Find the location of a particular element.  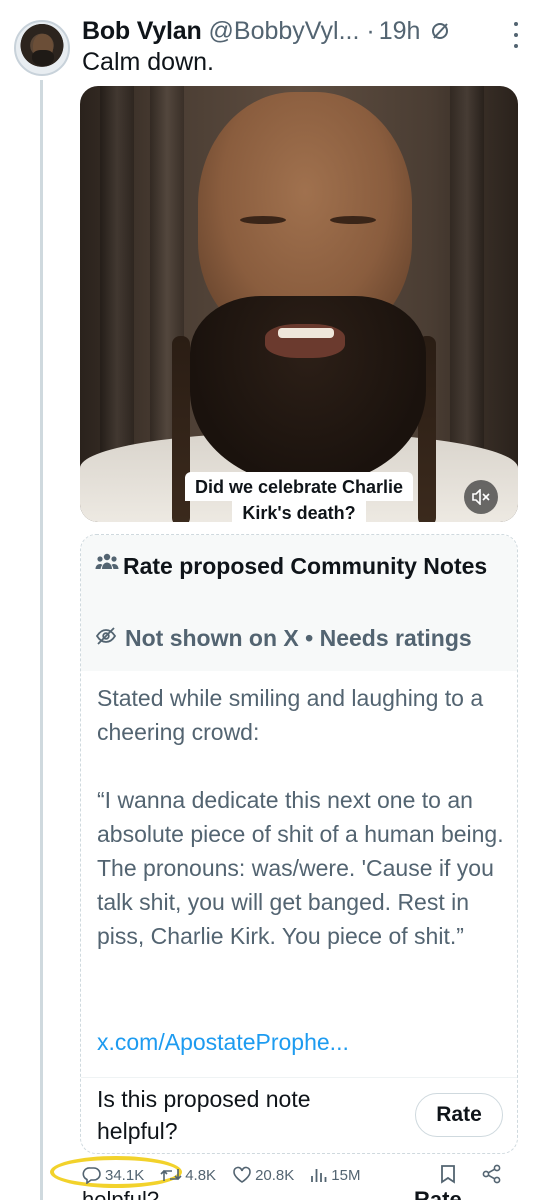

note-divider is located at coordinates (299, 1077).